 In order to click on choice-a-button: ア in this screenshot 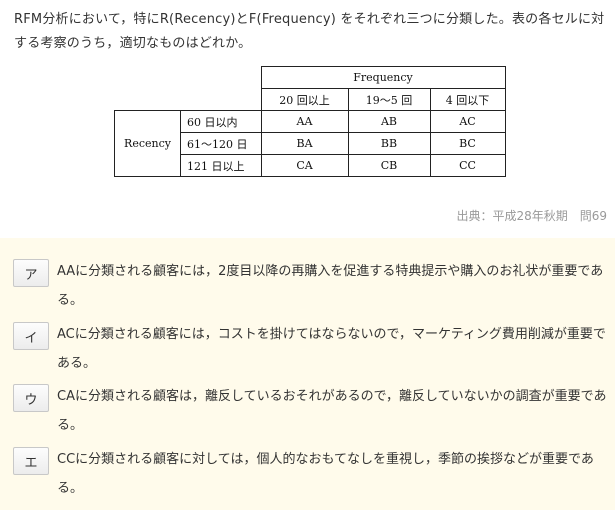, I will do `click(31, 273)`.